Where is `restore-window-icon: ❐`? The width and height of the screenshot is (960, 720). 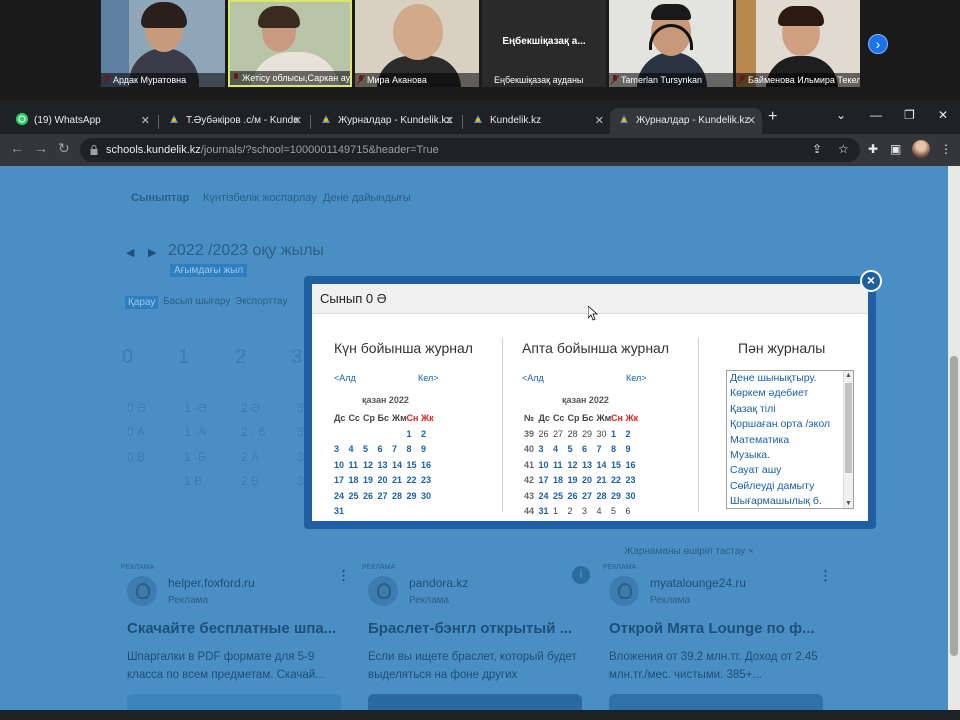 restore-window-icon: ❐ is located at coordinates (909, 115).